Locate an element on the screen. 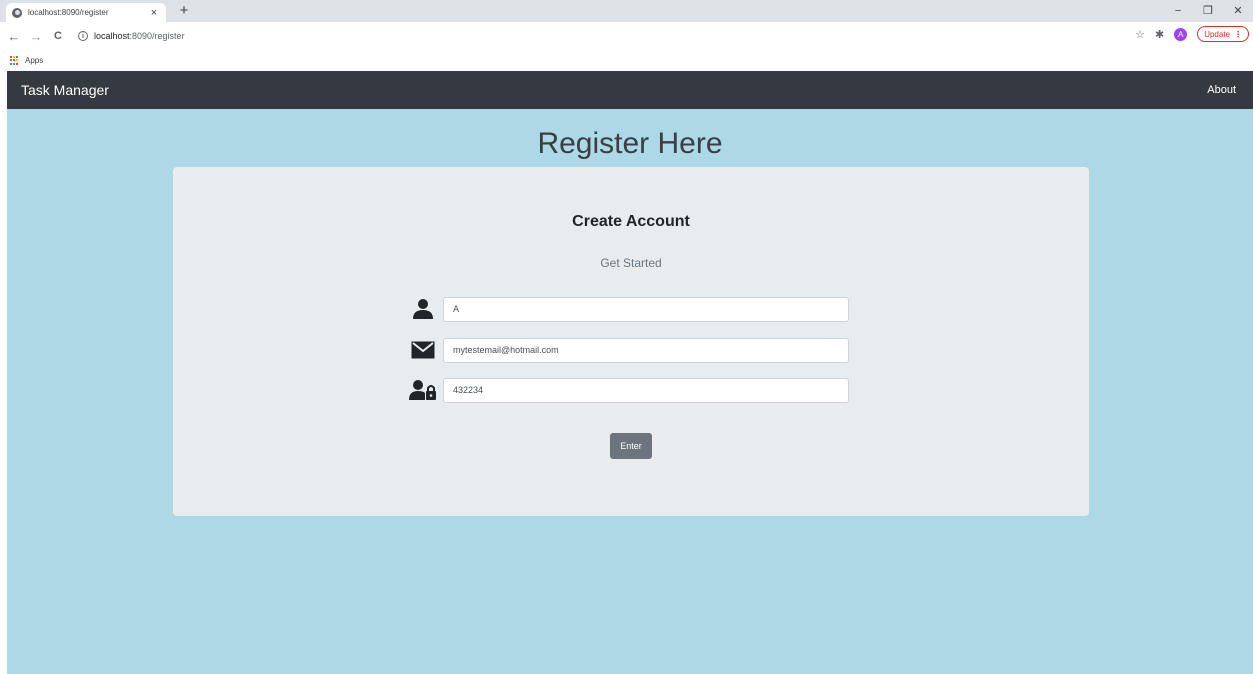 The image size is (1253, 674). apps-grid-icon is located at coordinates (15, 60).